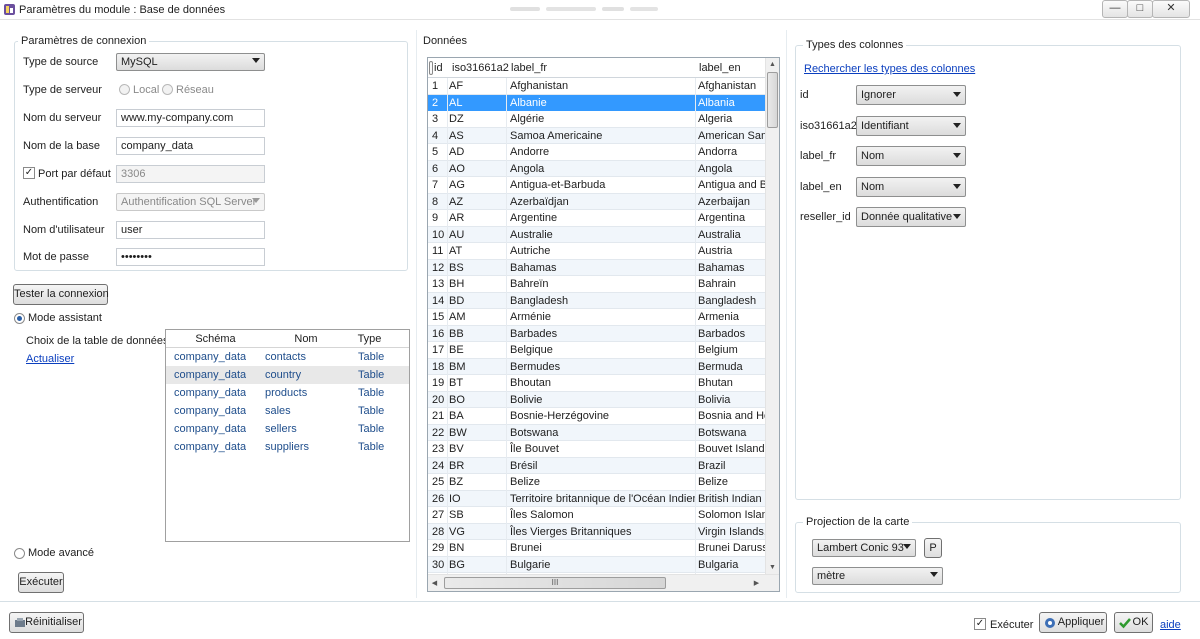  What do you see at coordinates (603, 383) in the screenshot?
I see `data-grid-row: 19 BT Bhoutan Bhutan` at bounding box center [603, 383].